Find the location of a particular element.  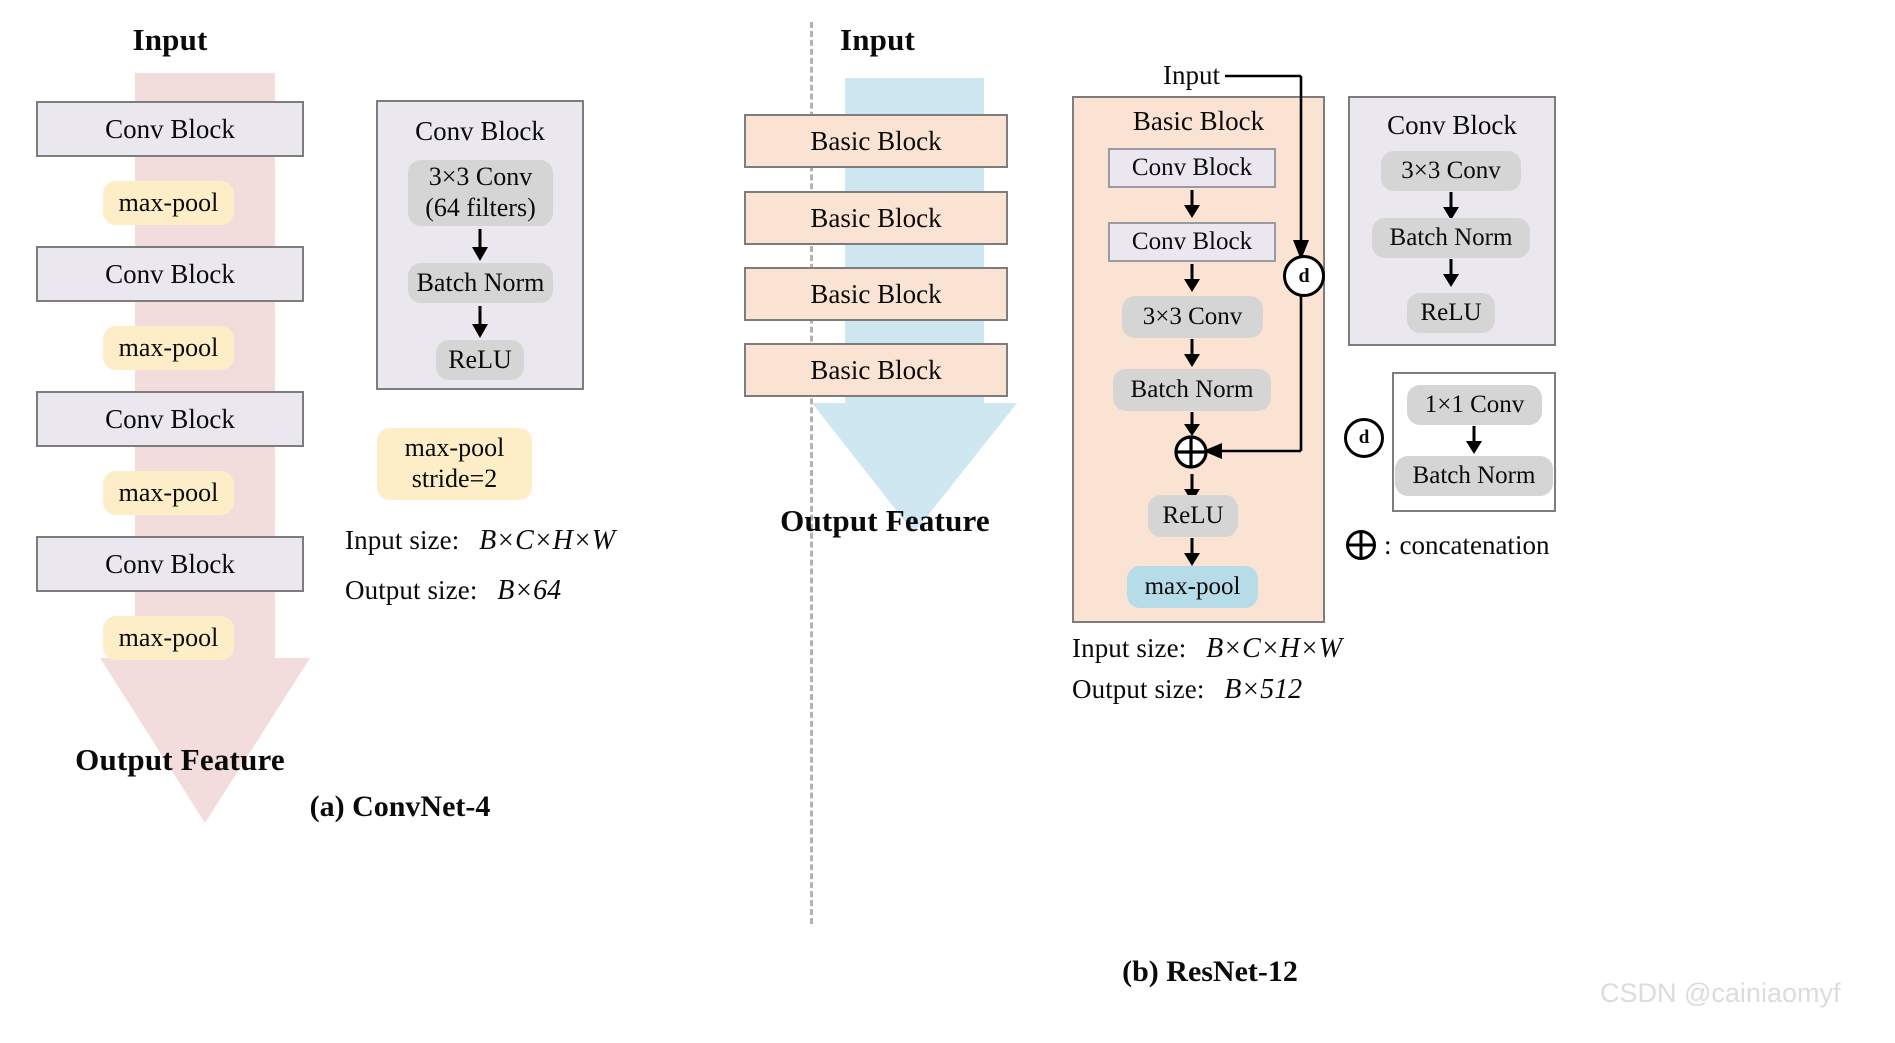

resnet-basic-block-detail-title: Basic Block is located at coordinates (1198, 121).